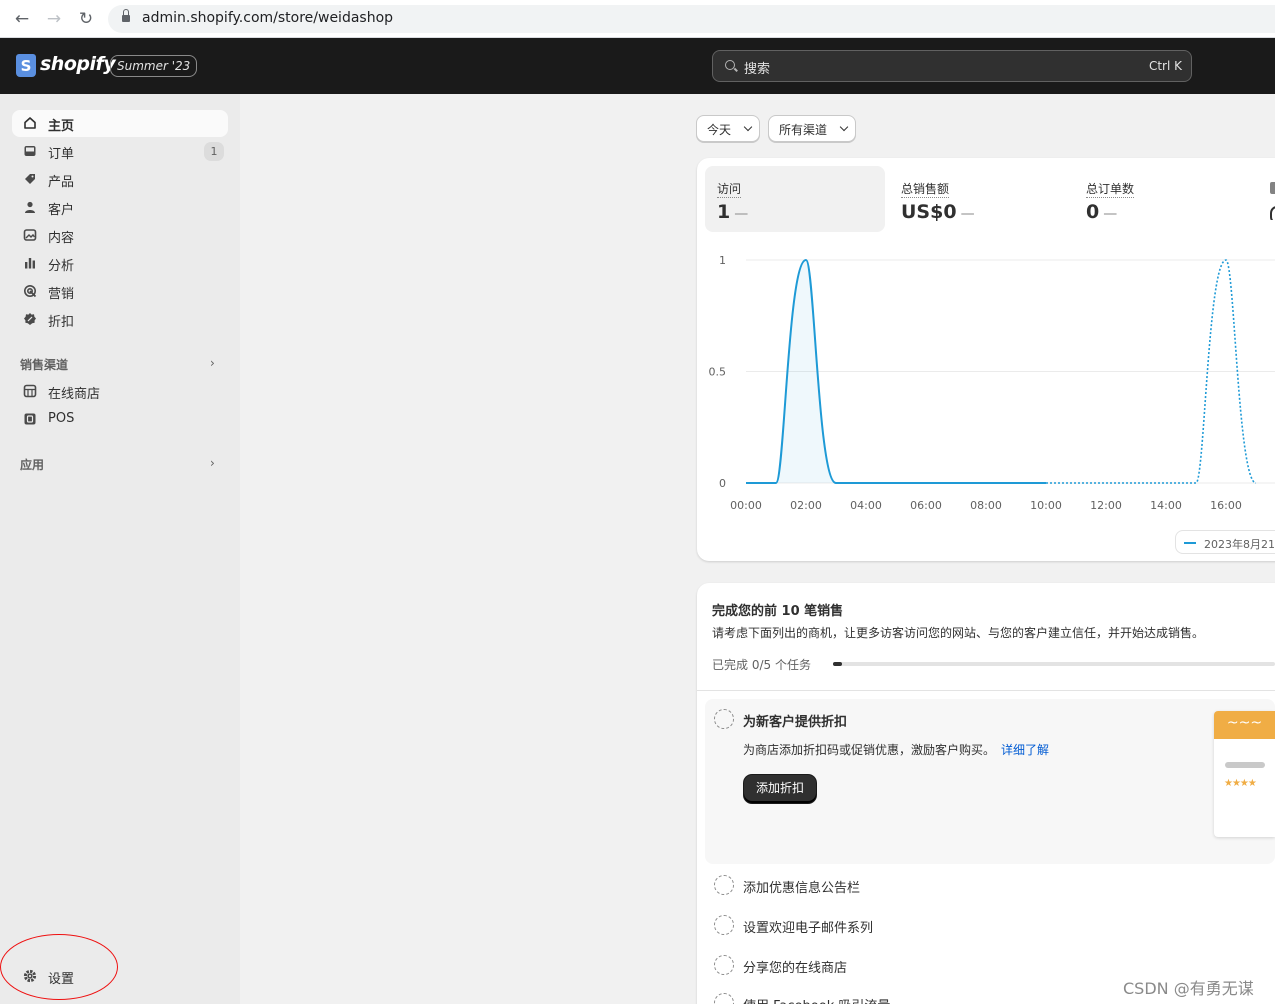 The image size is (1275, 1004). What do you see at coordinates (952, 66) in the screenshot?
I see `search-input: 搜索 Ctrl K` at bounding box center [952, 66].